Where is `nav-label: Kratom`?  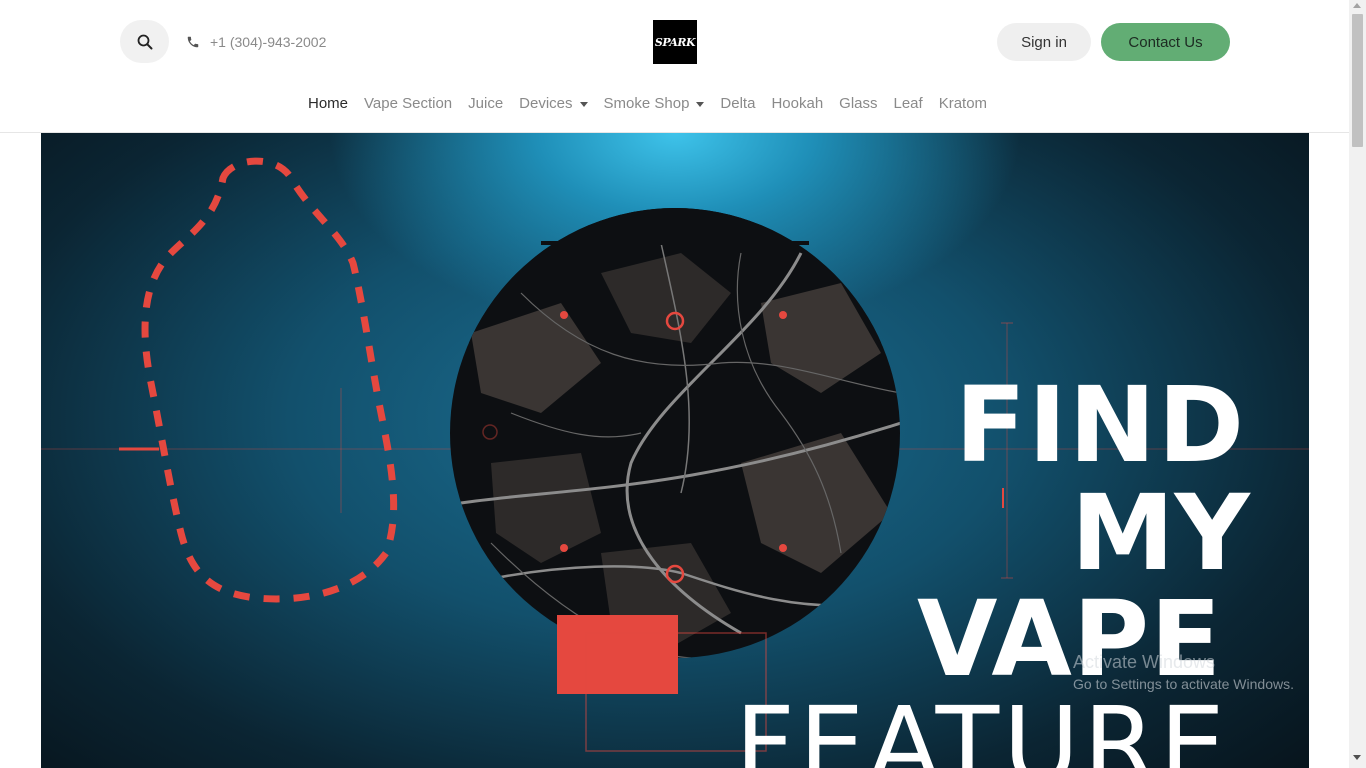
nav-label: Kratom is located at coordinates (963, 103).